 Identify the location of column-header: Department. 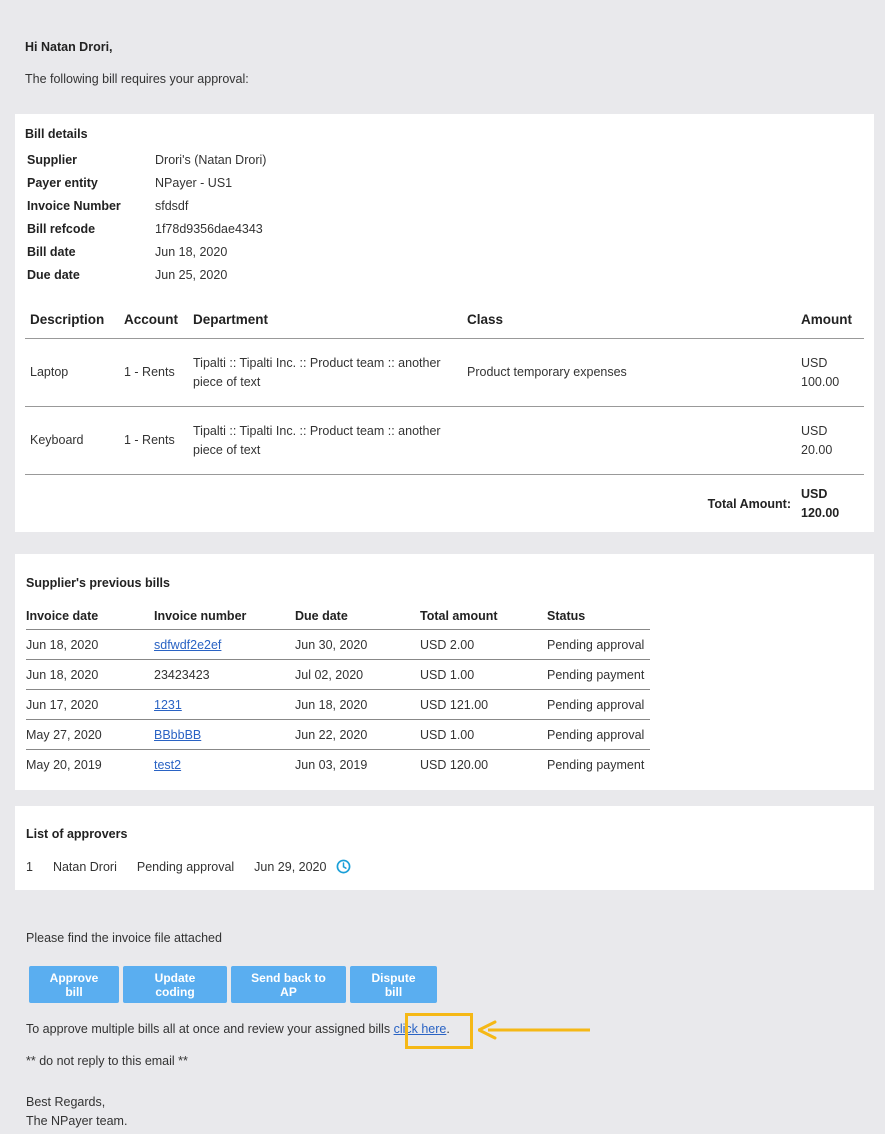
(325, 323).